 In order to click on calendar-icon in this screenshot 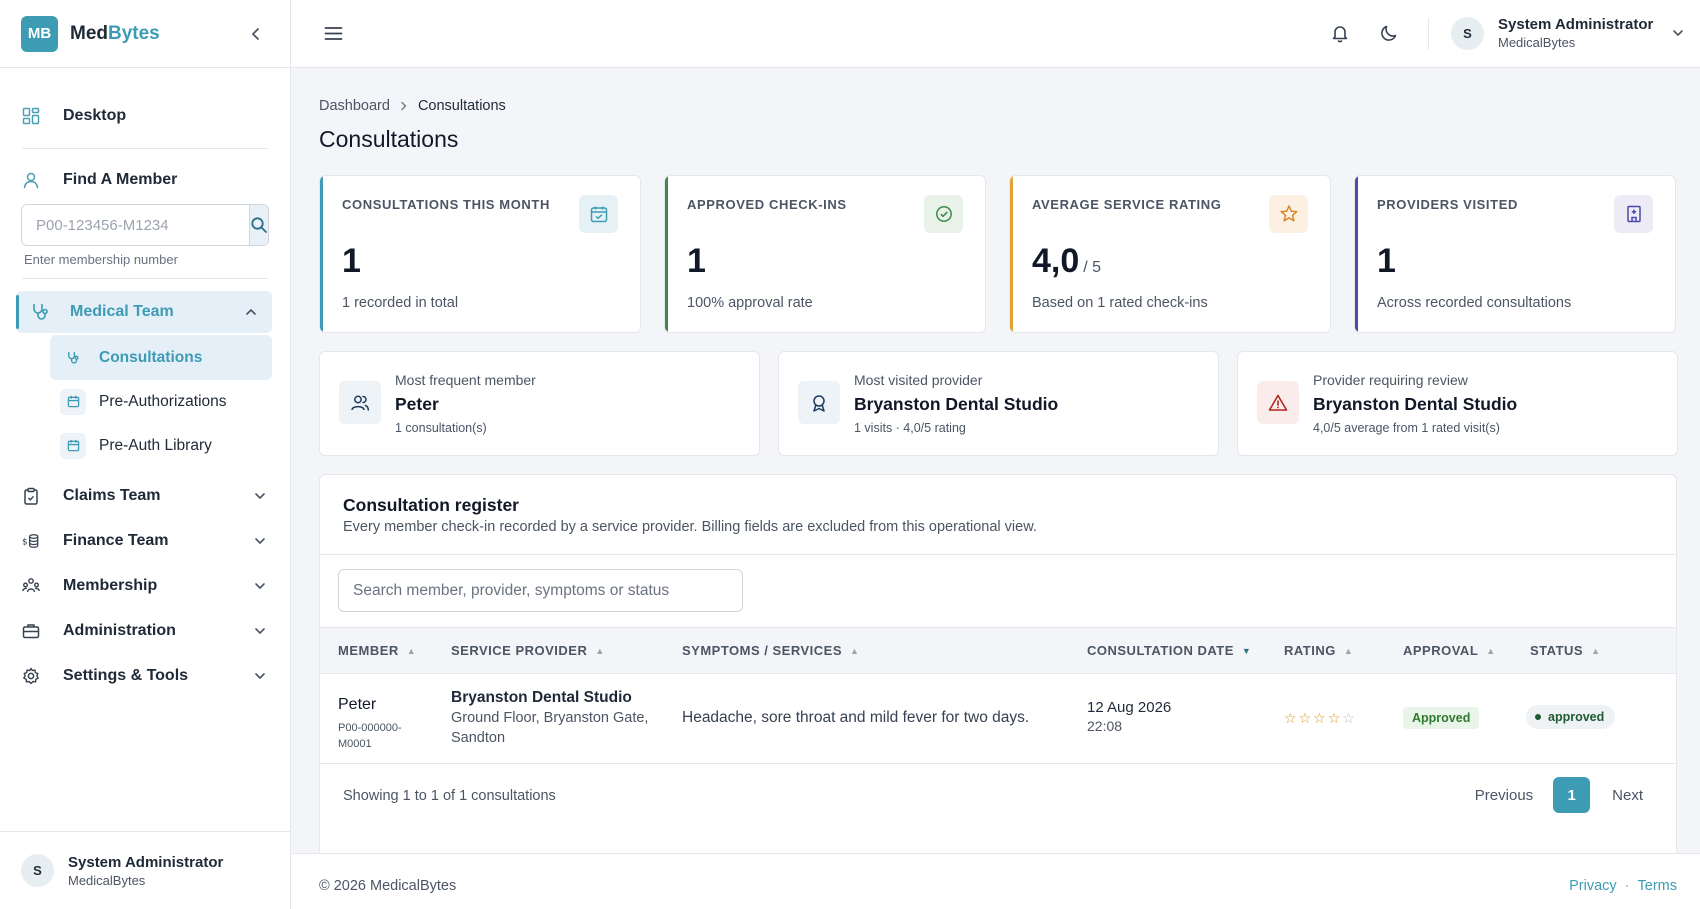, I will do `click(73, 401)`.